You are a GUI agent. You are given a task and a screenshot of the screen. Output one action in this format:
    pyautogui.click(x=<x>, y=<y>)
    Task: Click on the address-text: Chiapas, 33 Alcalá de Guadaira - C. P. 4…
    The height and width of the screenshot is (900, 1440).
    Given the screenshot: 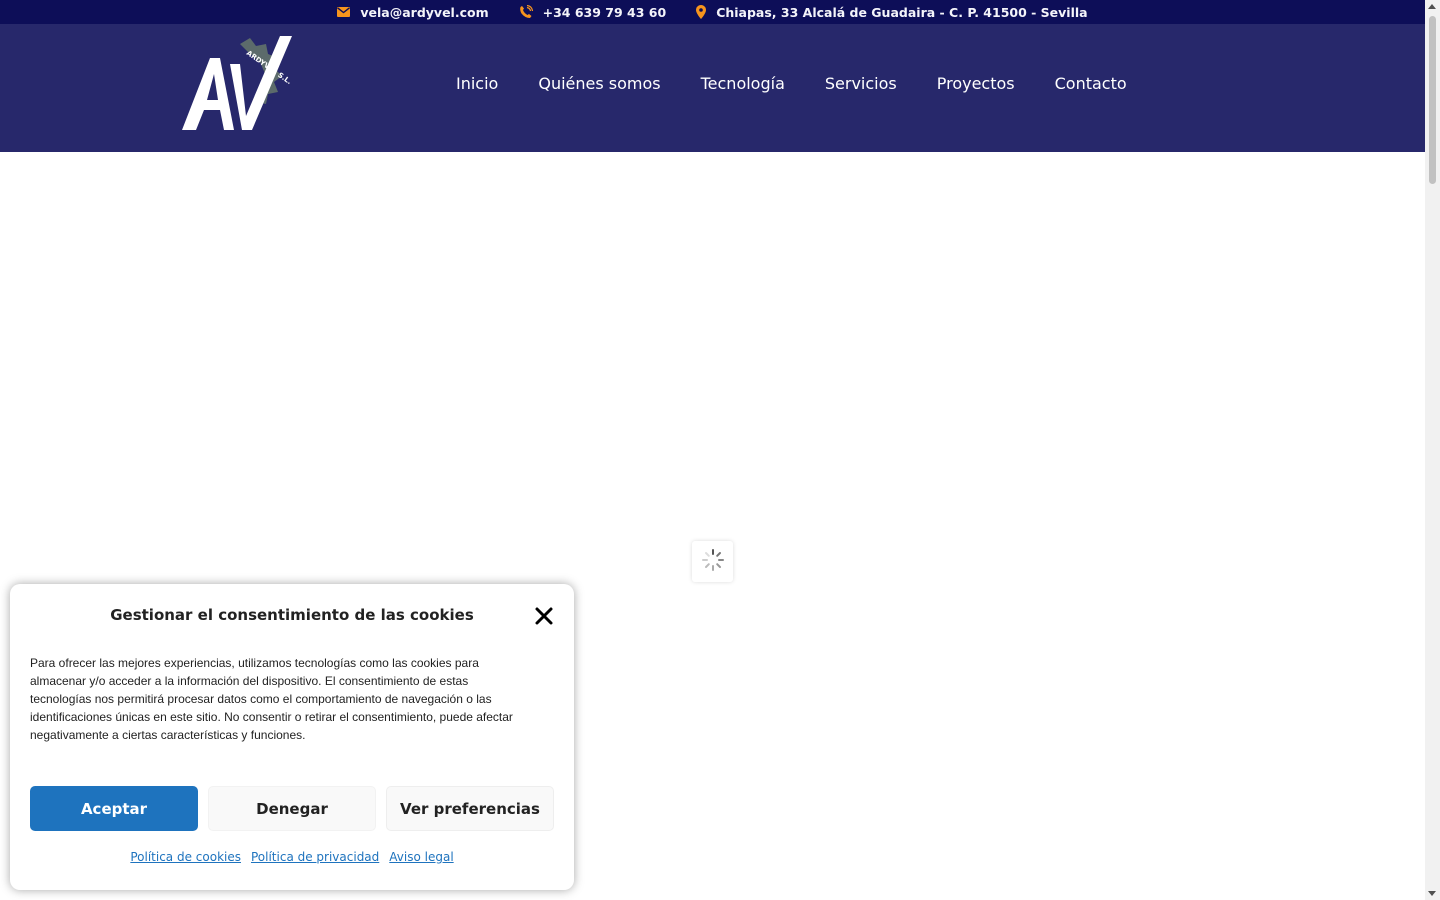 What is the action you would take?
    pyautogui.click(x=902, y=12)
    